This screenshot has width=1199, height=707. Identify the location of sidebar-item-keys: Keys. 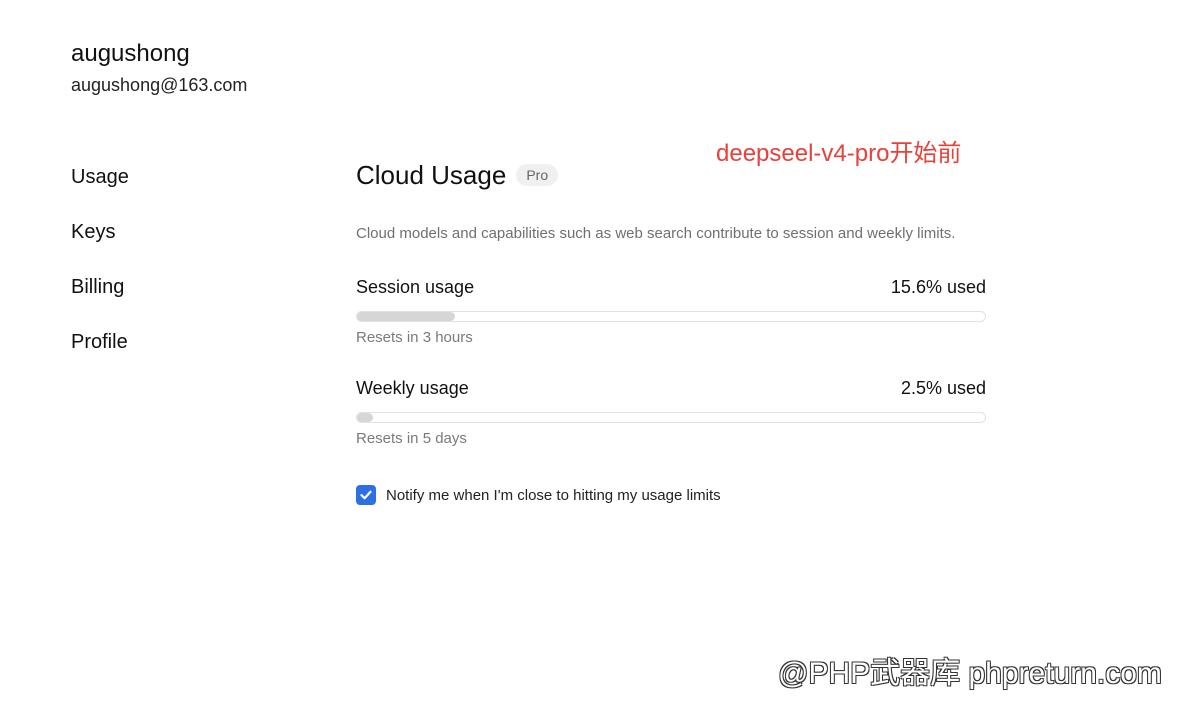
(171, 232).